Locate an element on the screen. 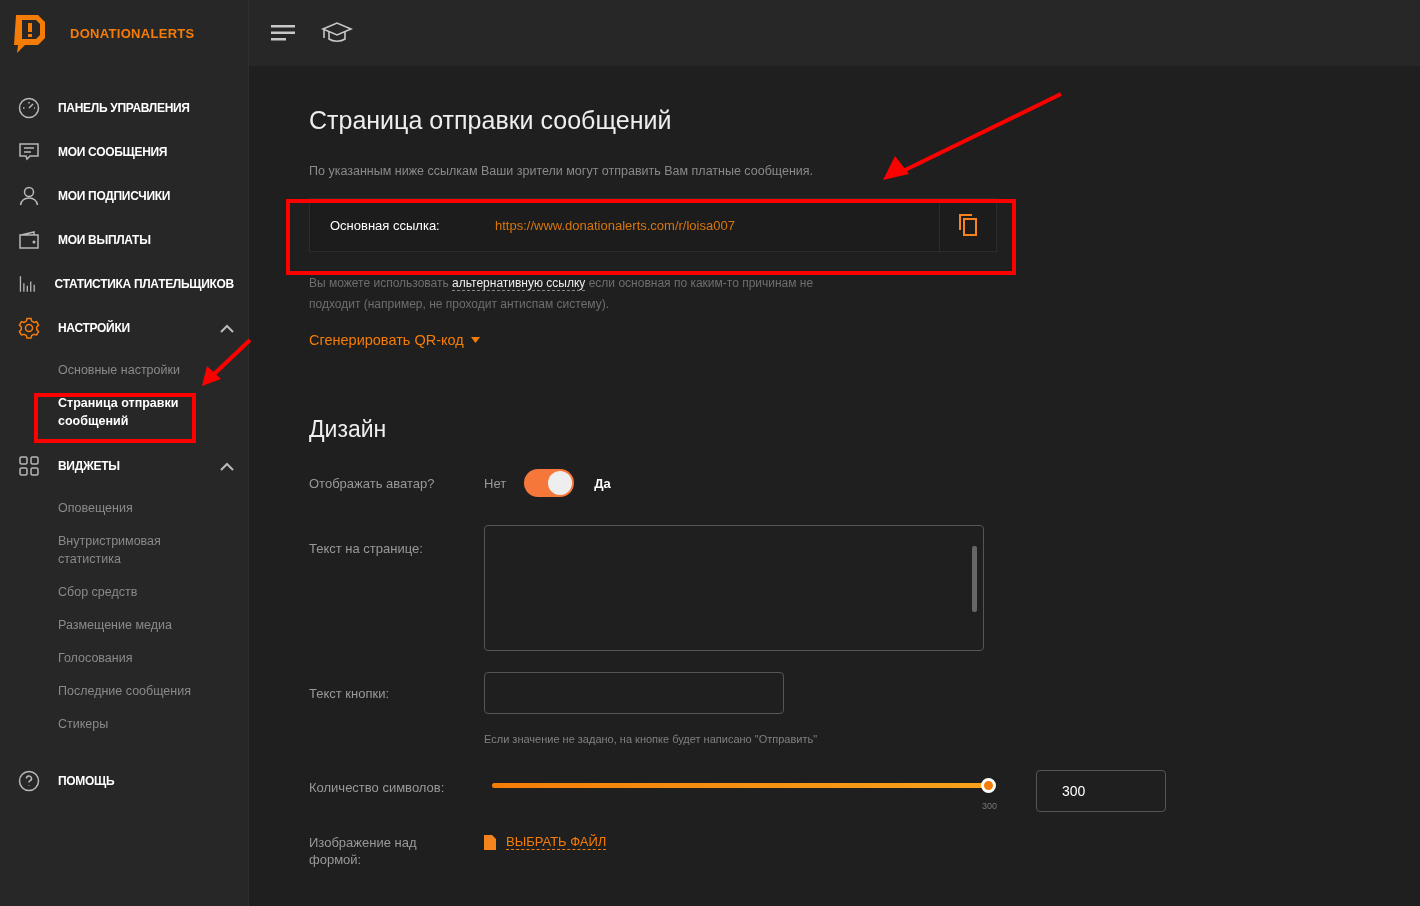 The width and height of the screenshot is (1420, 906). sidebar-item: СТАТИСТИКА ПЛАТЕЛЬЩИКОВ is located at coordinates (124, 284).